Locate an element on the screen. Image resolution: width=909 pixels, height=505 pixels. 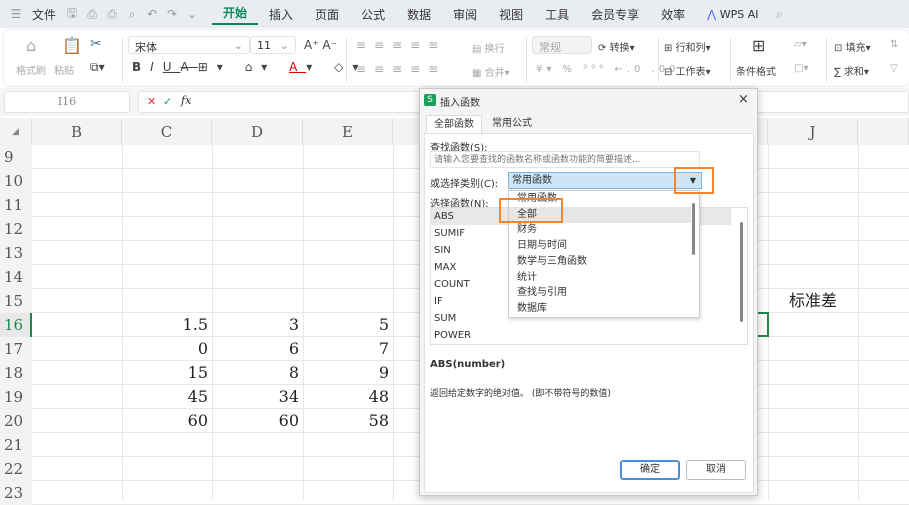
wrap-button: ▤ 换行 is located at coordinates (488, 47).